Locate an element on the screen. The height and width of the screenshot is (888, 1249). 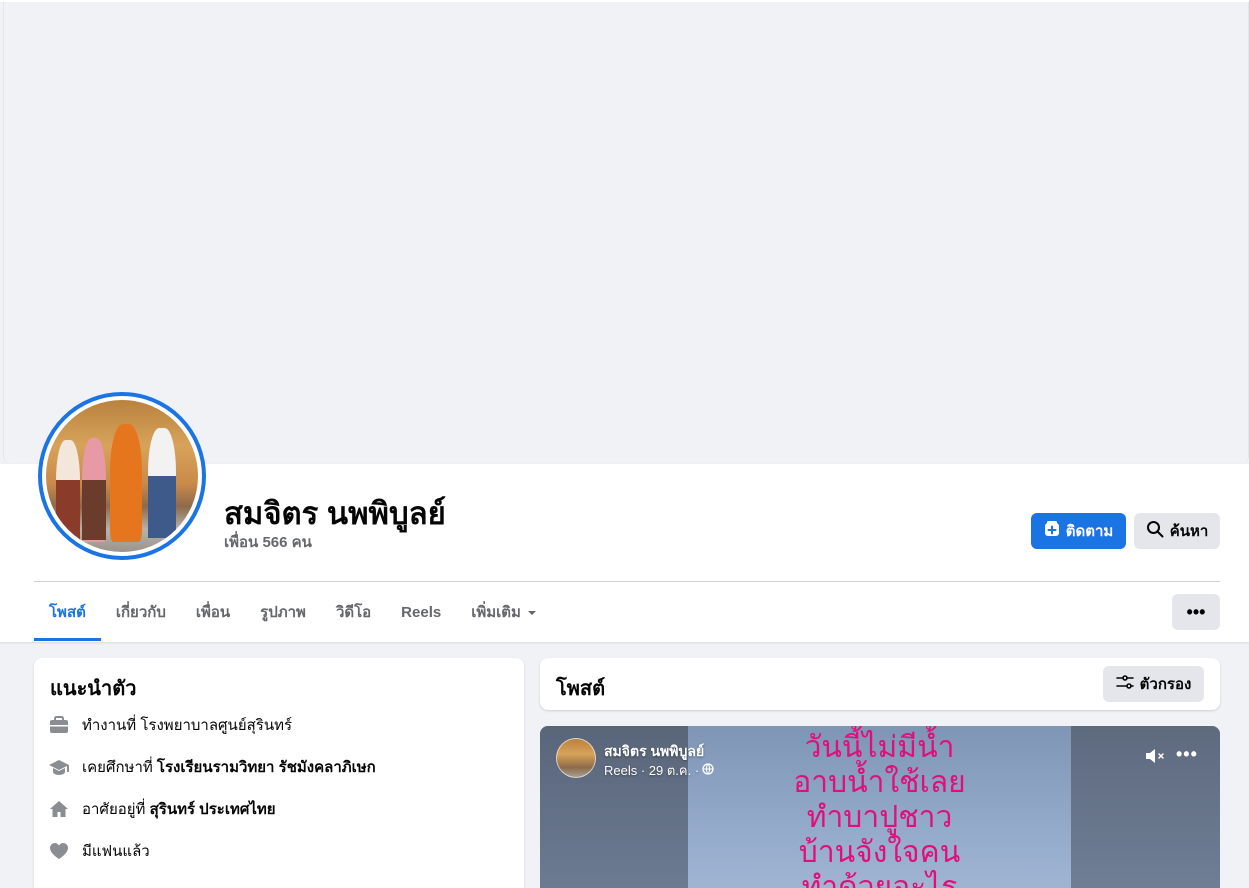
tab-posts: โพสต์ is located at coordinates (67, 612).